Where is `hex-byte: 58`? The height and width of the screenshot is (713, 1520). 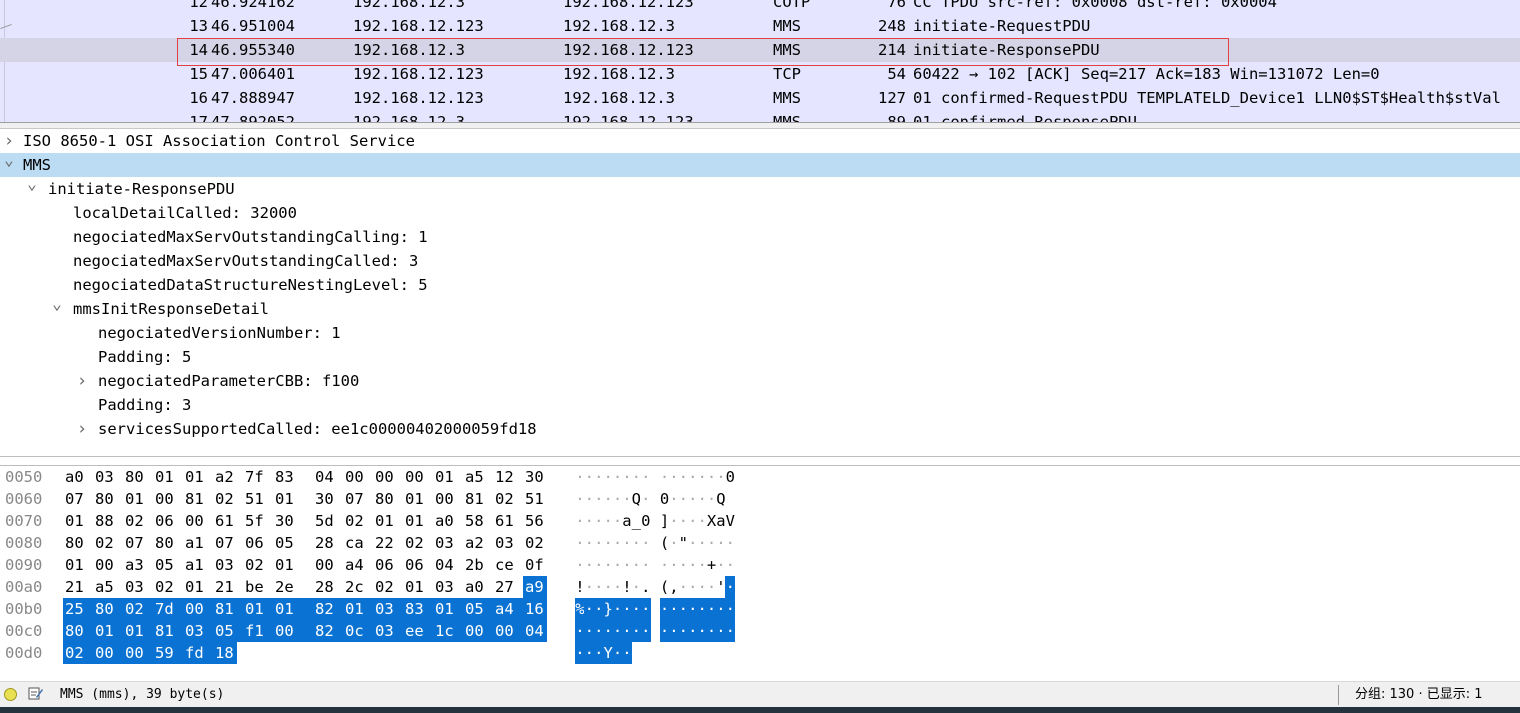
hex-byte: 58 is located at coordinates (475, 521).